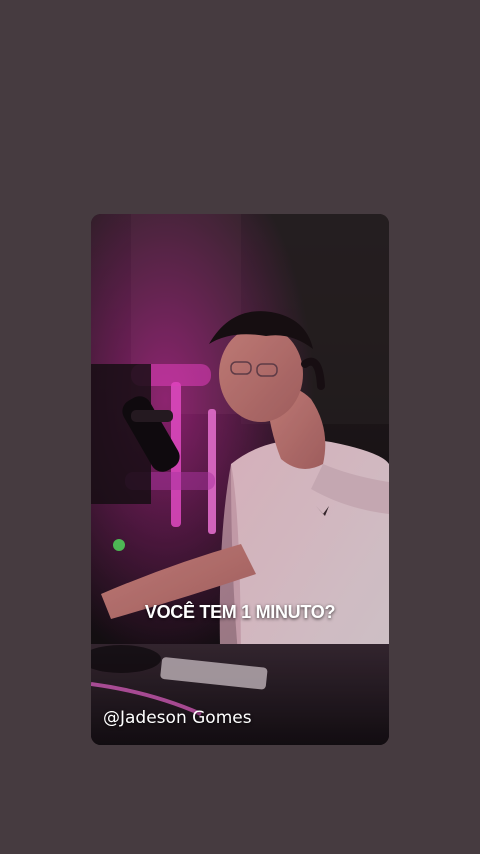  What do you see at coordinates (177, 718) in the screenshot?
I see `username-handle: @Jadeson Gomes` at bounding box center [177, 718].